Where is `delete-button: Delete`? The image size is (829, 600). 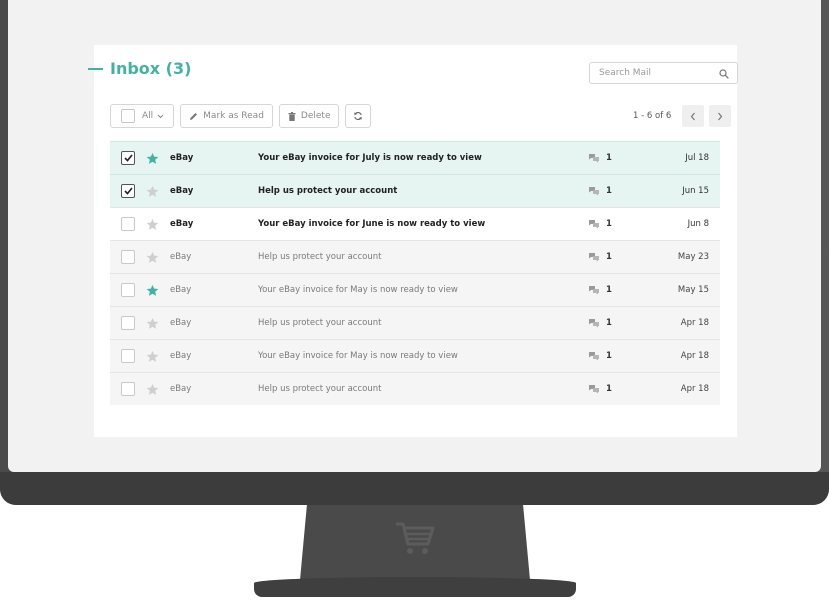
delete-button: Delete is located at coordinates (309, 116).